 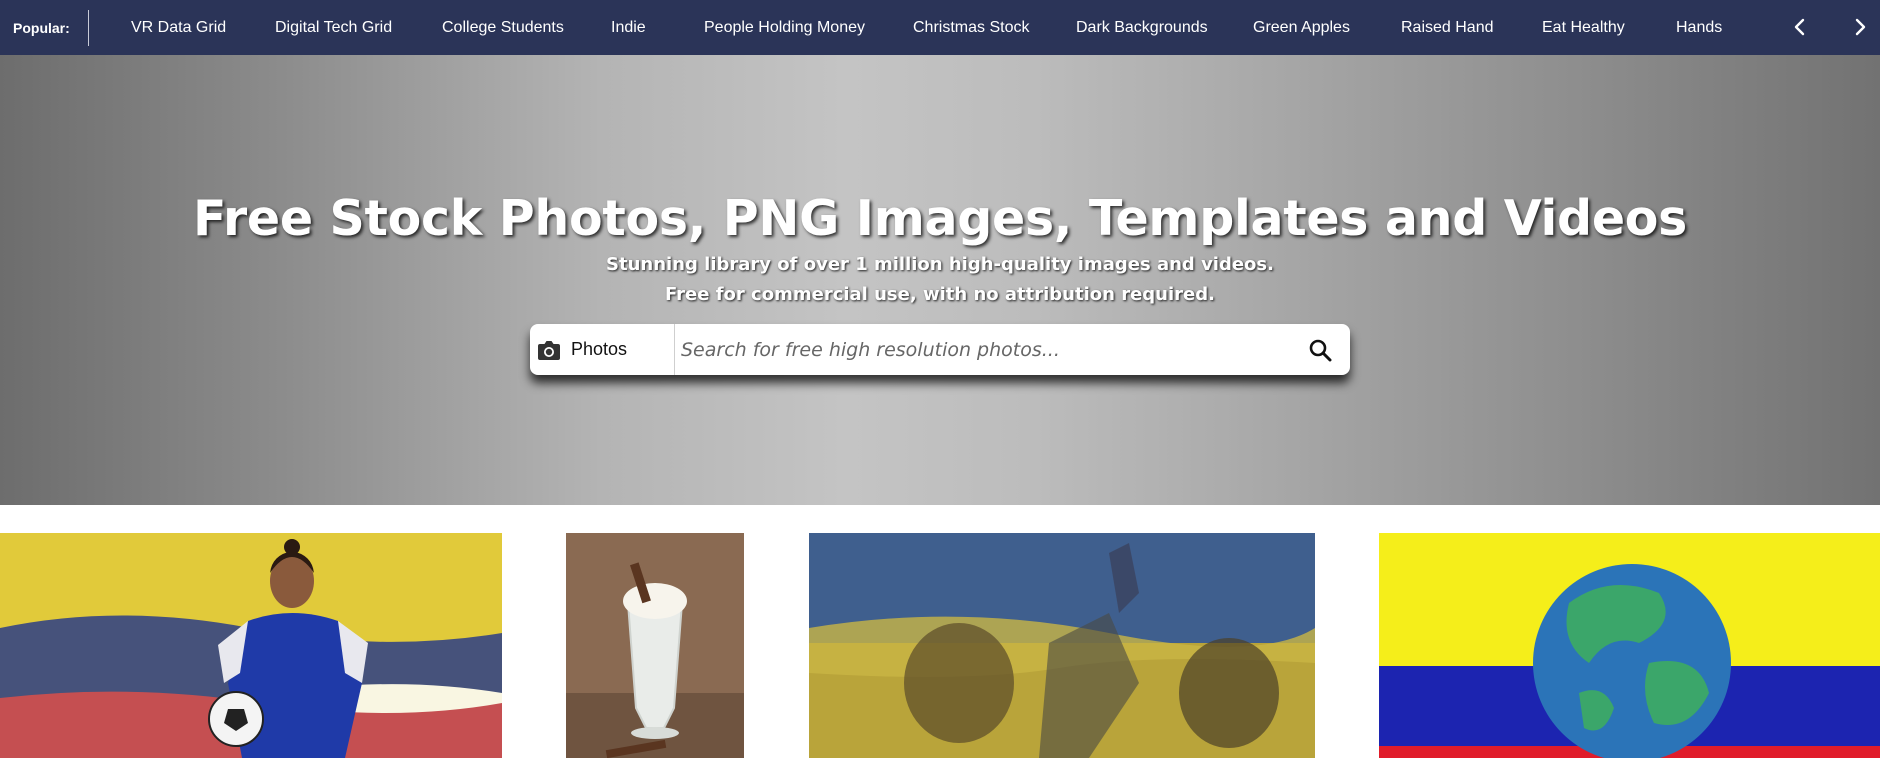 What do you see at coordinates (503, 27) in the screenshot?
I see `popular-item-college-students: College Students` at bounding box center [503, 27].